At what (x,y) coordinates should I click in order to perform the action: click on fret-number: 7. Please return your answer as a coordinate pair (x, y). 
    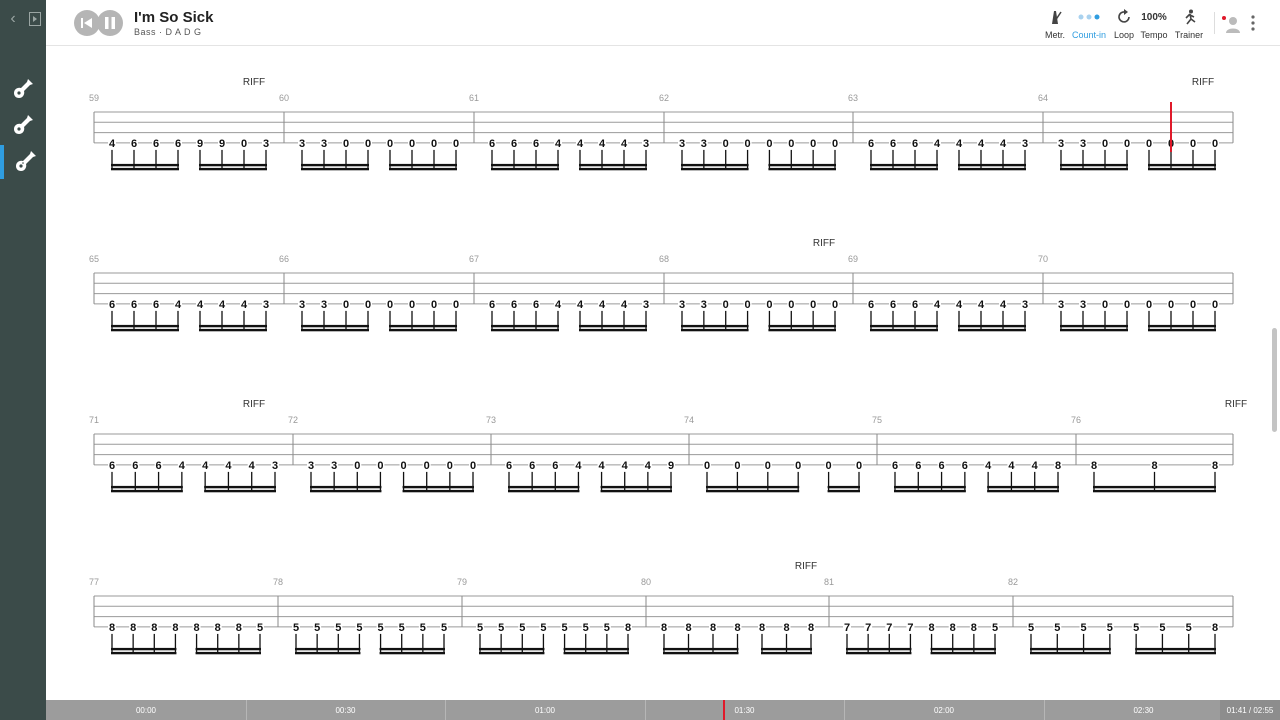
    Looking at the image, I should click on (889, 628).